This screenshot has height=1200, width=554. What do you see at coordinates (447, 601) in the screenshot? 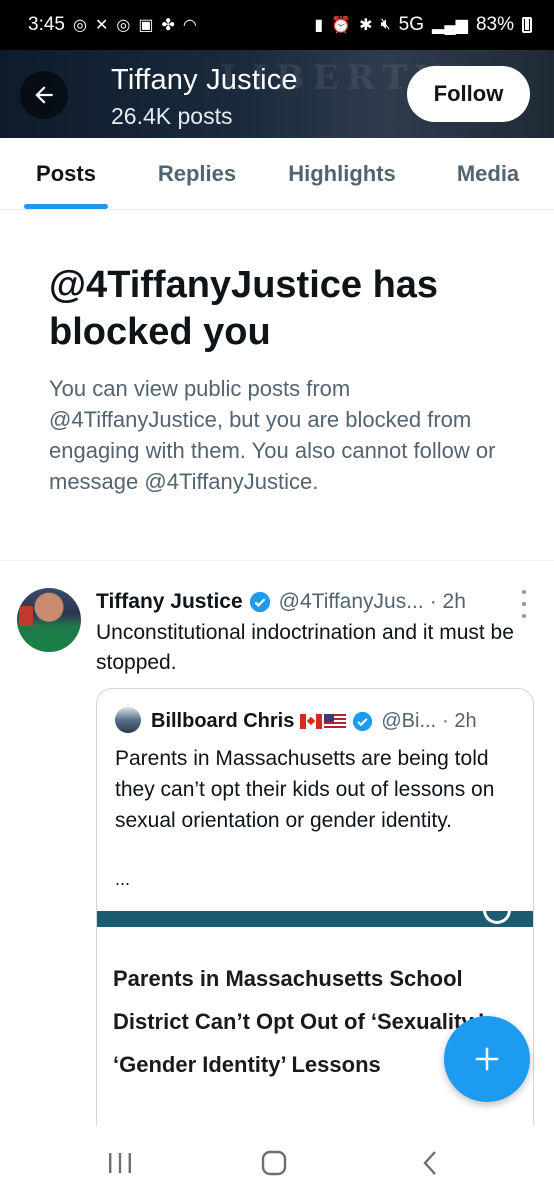
I see `tweet-time: · 2h` at bounding box center [447, 601].